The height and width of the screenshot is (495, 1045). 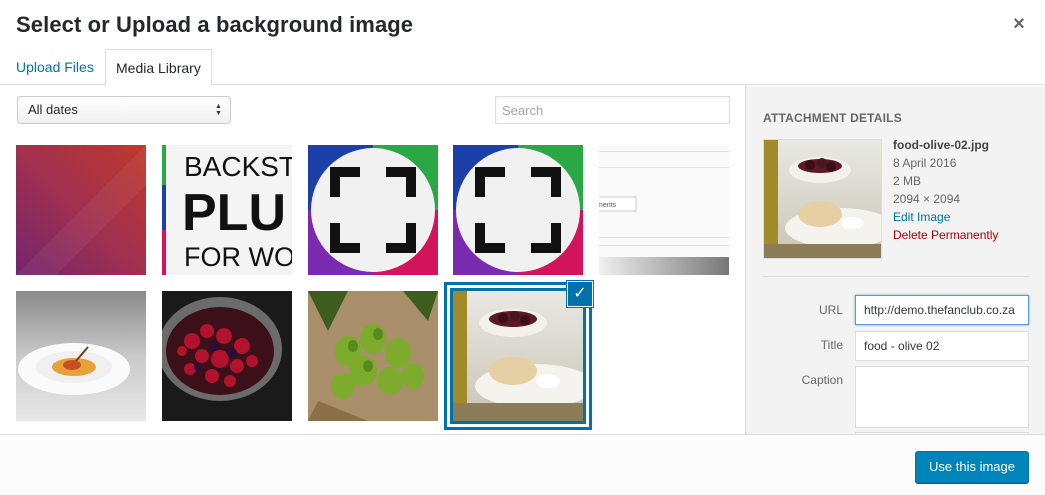 What do you see at coordinates (215, 24) in the screenshot?
I see `dialog-title: Select or Upload a background image` at bounding box center [215, 24].